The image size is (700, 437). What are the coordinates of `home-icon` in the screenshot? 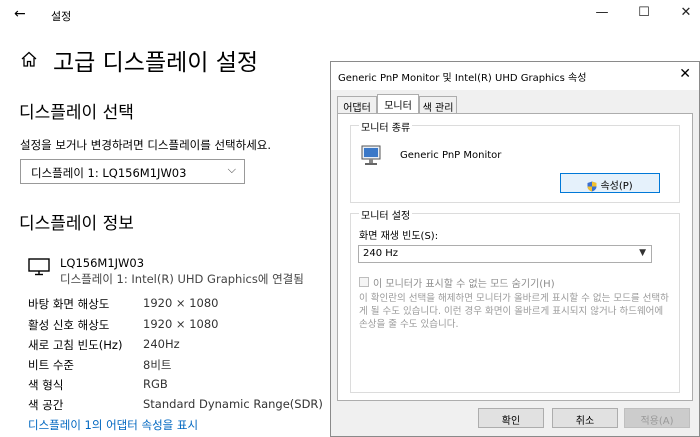 It's located at (29, 59).